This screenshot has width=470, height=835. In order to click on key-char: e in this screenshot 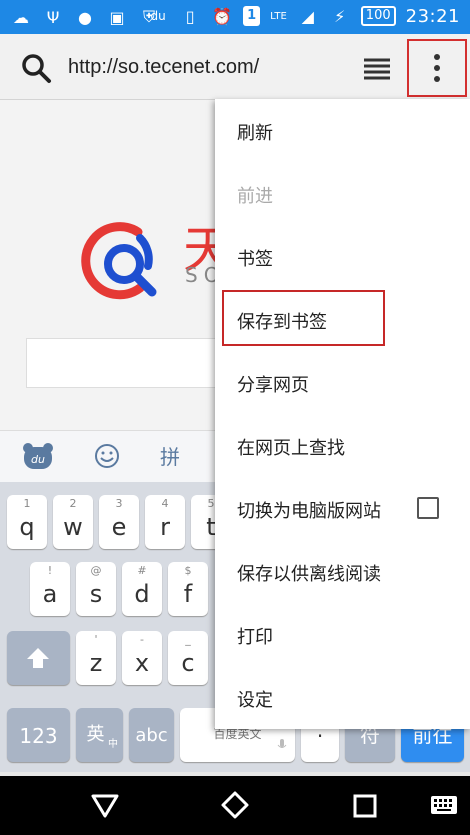, I will do `click(119, 527)`.